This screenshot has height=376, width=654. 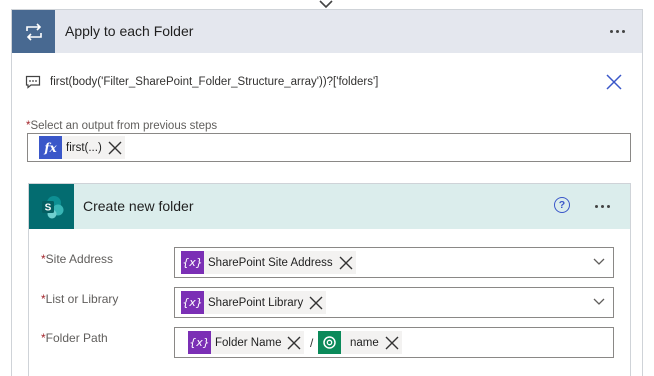 I want to click on site-address-field: {x} SharePoint Site Address, so click(x=394, y=262).